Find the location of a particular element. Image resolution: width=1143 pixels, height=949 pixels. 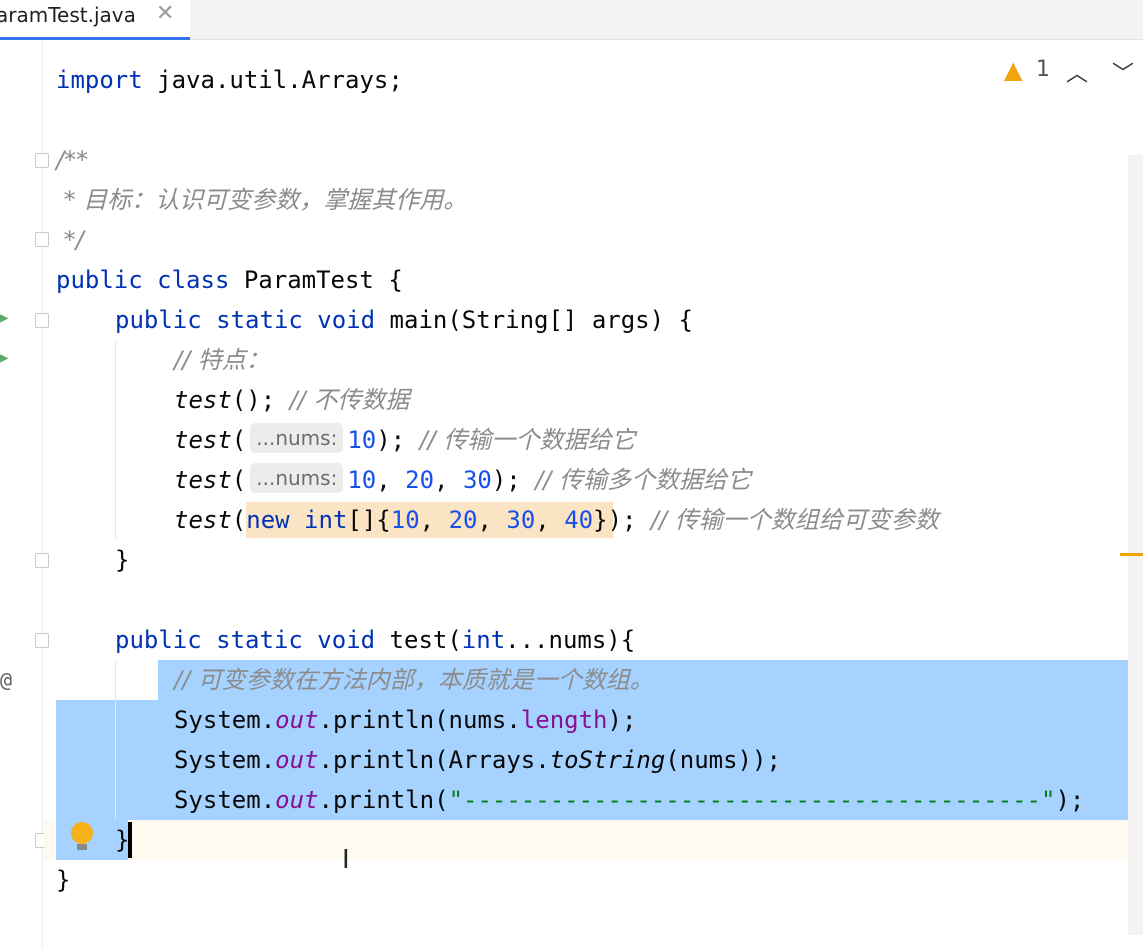

lightbulb-base is located at coordinates (82, 847).